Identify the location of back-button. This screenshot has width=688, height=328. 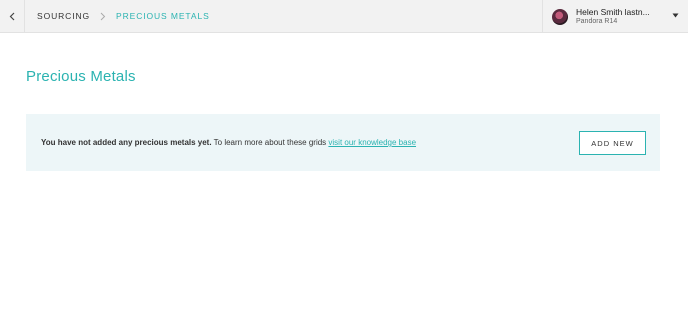
(12, 16).